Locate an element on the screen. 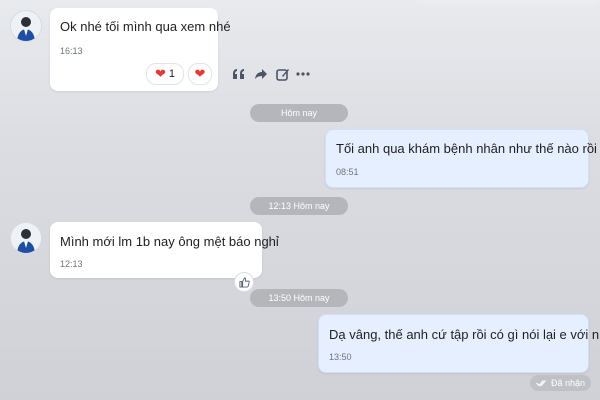  delivery-status-label: Đã nhận is located at coordinates (568, 383).